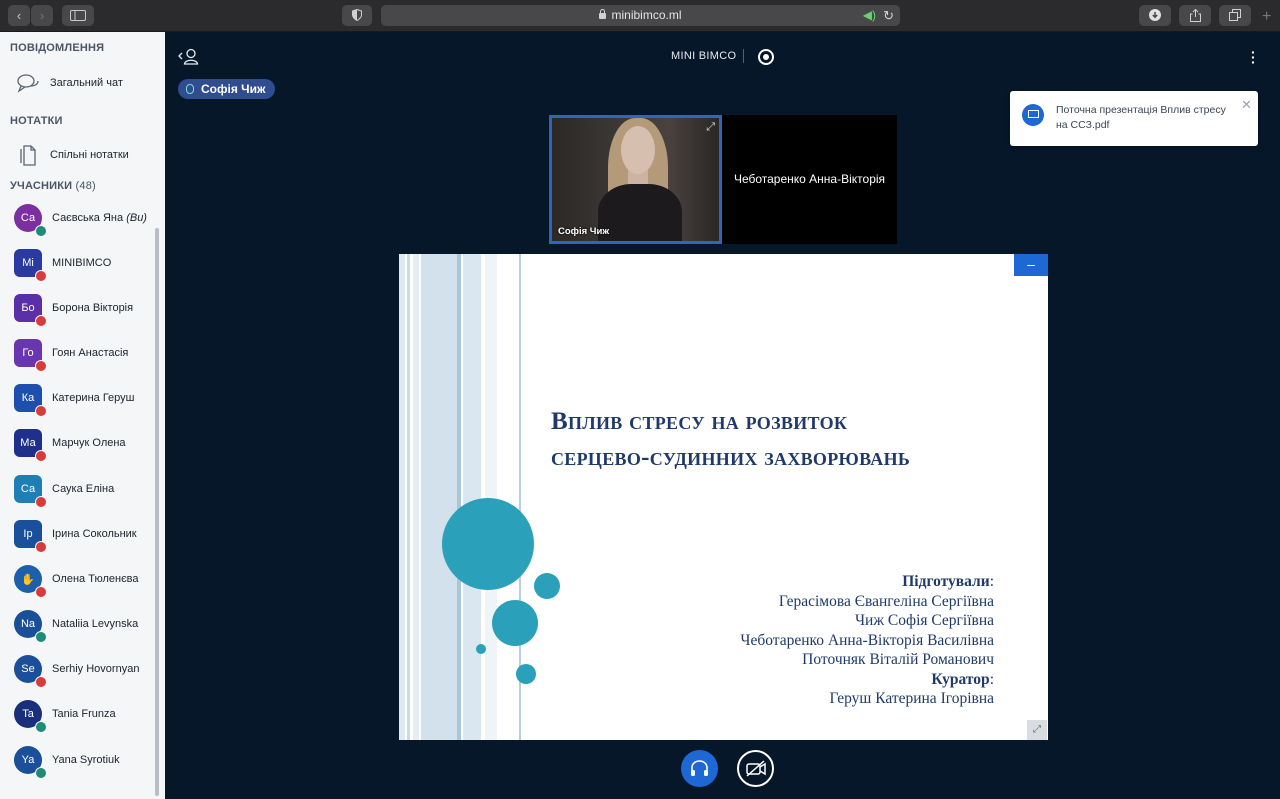 Image resolution: width=1280 pixels, height=799 pixels. What do you see at coordinates (90, 353) in the screenshot?
I see `user-name-text: Гоян Анастасія` at bounding box center [90, 353].